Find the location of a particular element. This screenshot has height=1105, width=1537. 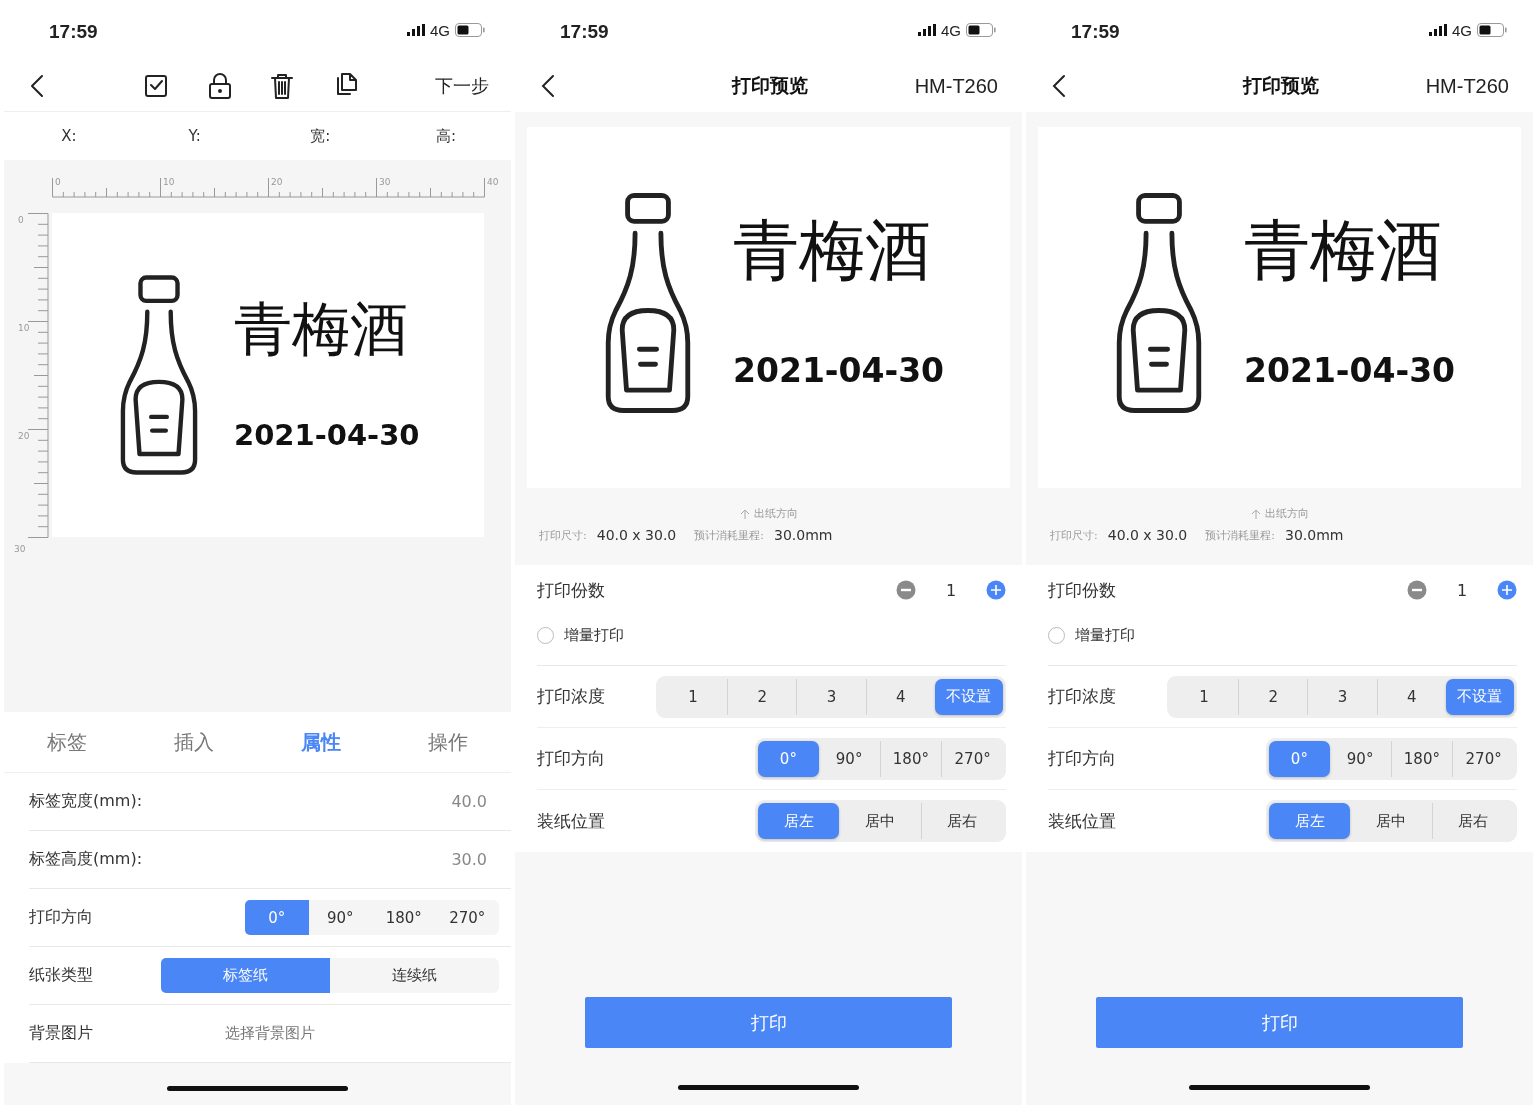

lock-icon is located at coordinates (220, 85).